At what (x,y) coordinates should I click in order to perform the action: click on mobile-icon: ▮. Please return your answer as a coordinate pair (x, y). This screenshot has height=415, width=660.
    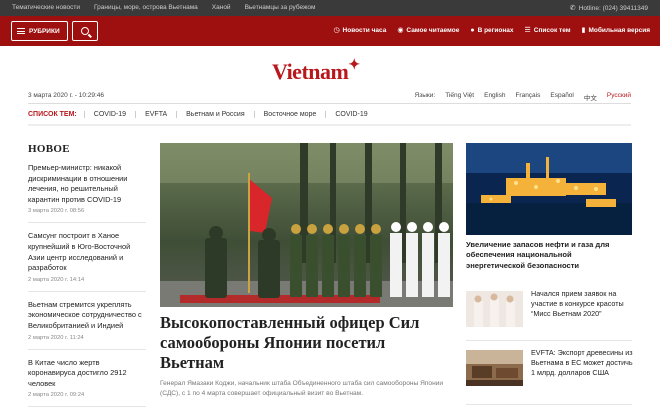
    Looking at the image, I should click on (583, 30).